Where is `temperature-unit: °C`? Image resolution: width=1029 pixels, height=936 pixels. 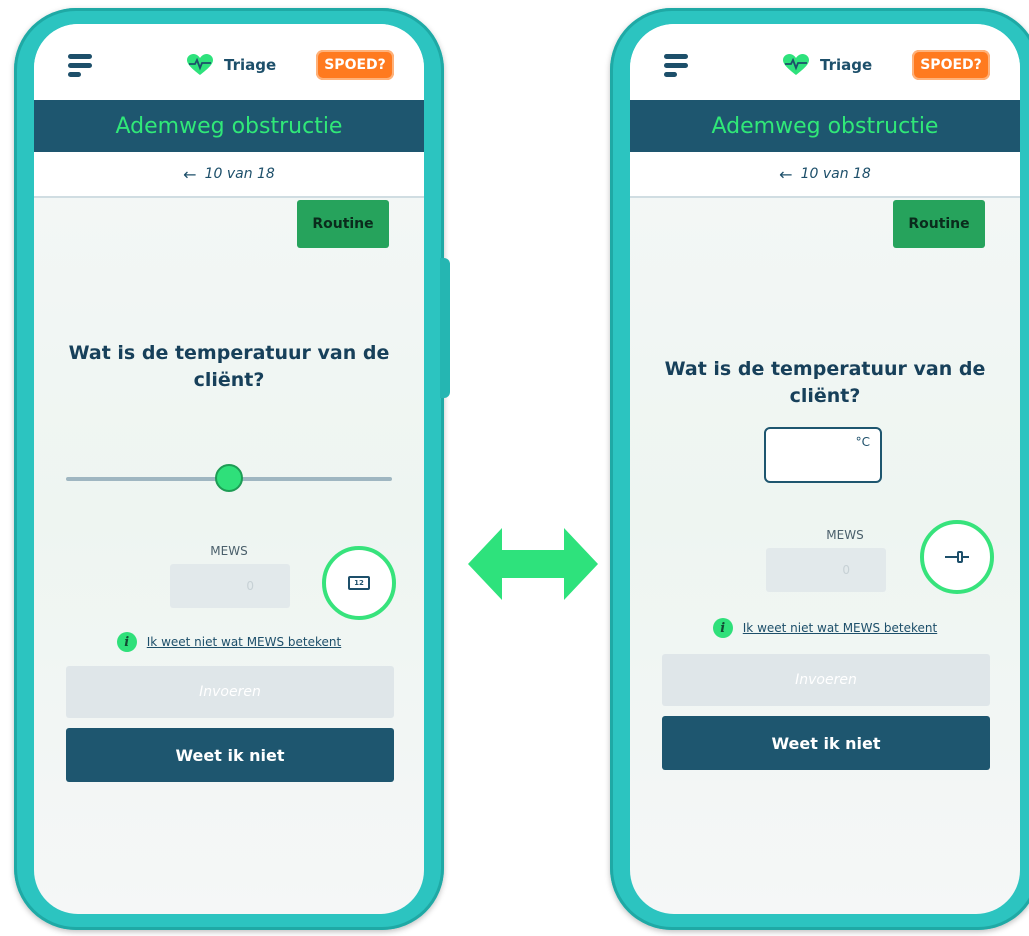
temperature-unit: °C is located at coordinates (862, 442).